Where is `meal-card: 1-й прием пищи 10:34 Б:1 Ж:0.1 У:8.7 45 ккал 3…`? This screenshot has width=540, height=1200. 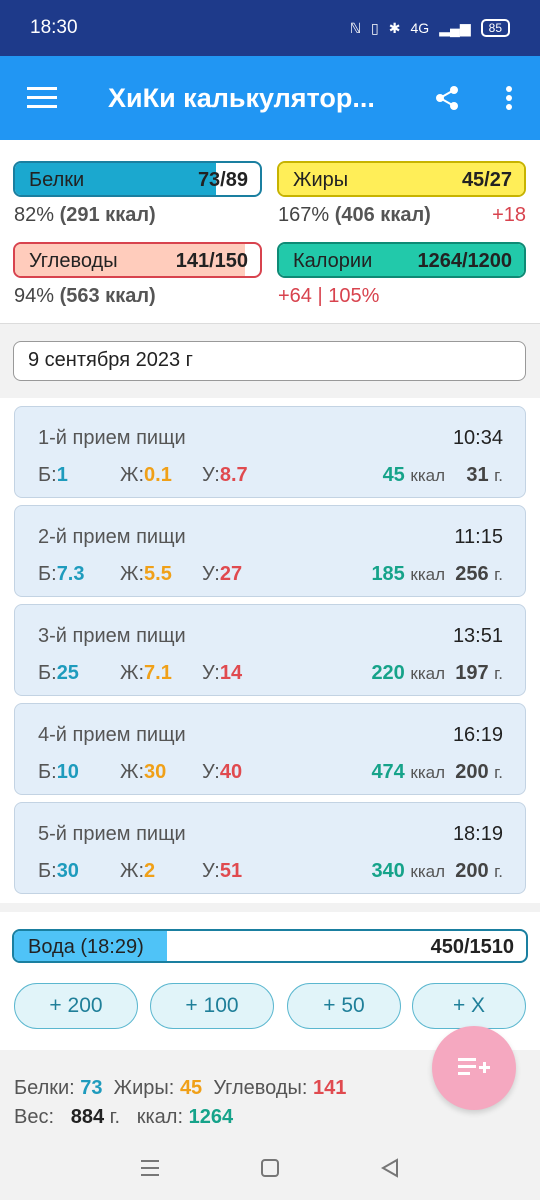
meal-card: 1-й прием пищи 10:34 Б:1 Ж:0.1 У:8.7 45 ккал 3… is located at coordinates (270, 452).